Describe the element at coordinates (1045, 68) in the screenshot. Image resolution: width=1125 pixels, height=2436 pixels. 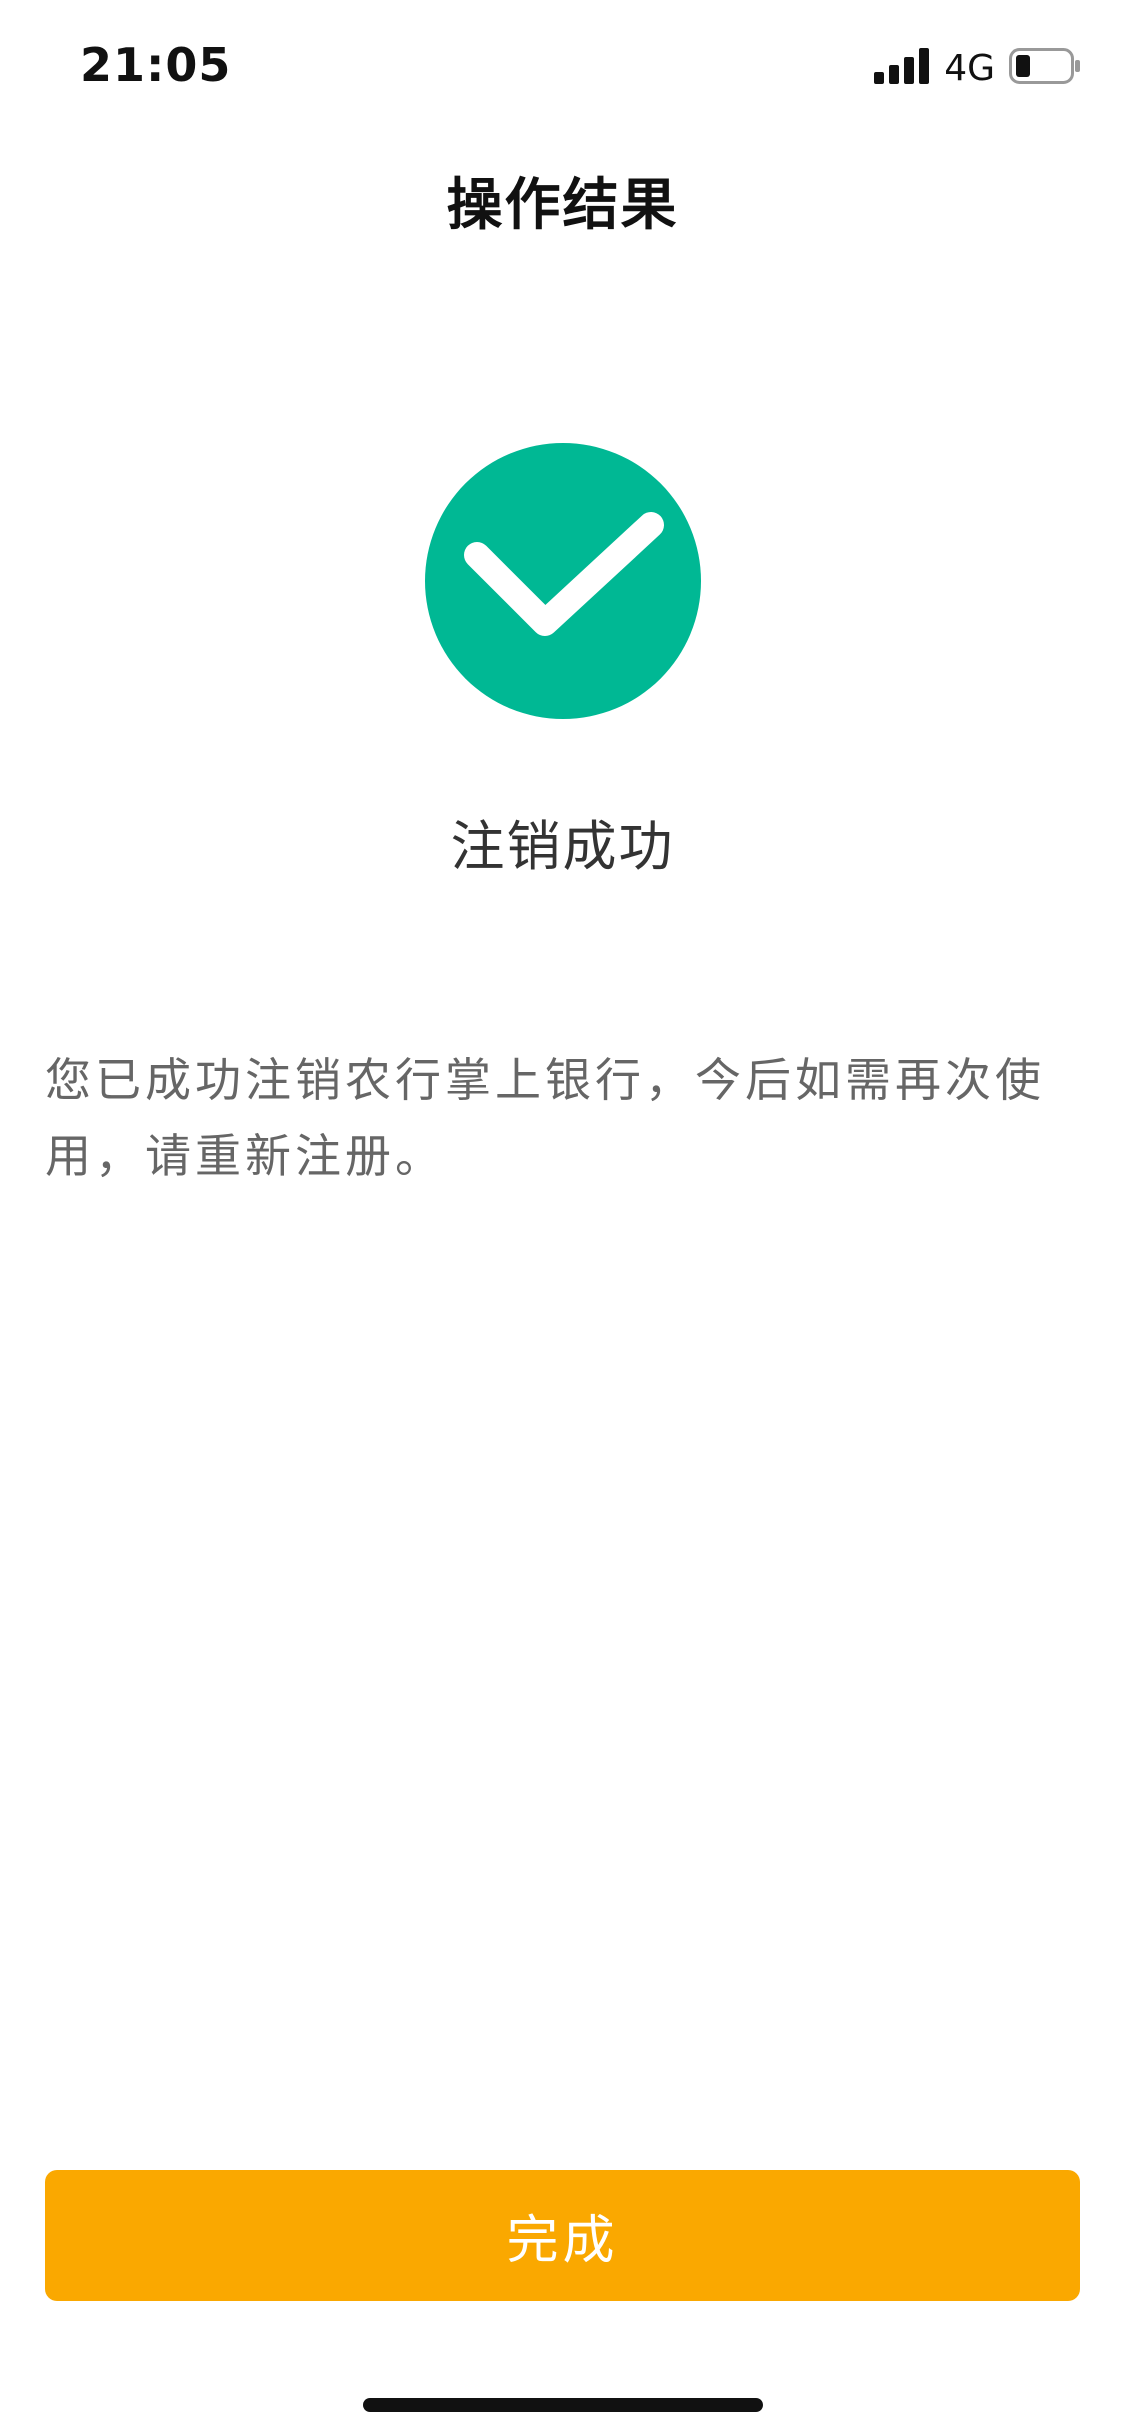
I see `battery-low-icon` at that location.